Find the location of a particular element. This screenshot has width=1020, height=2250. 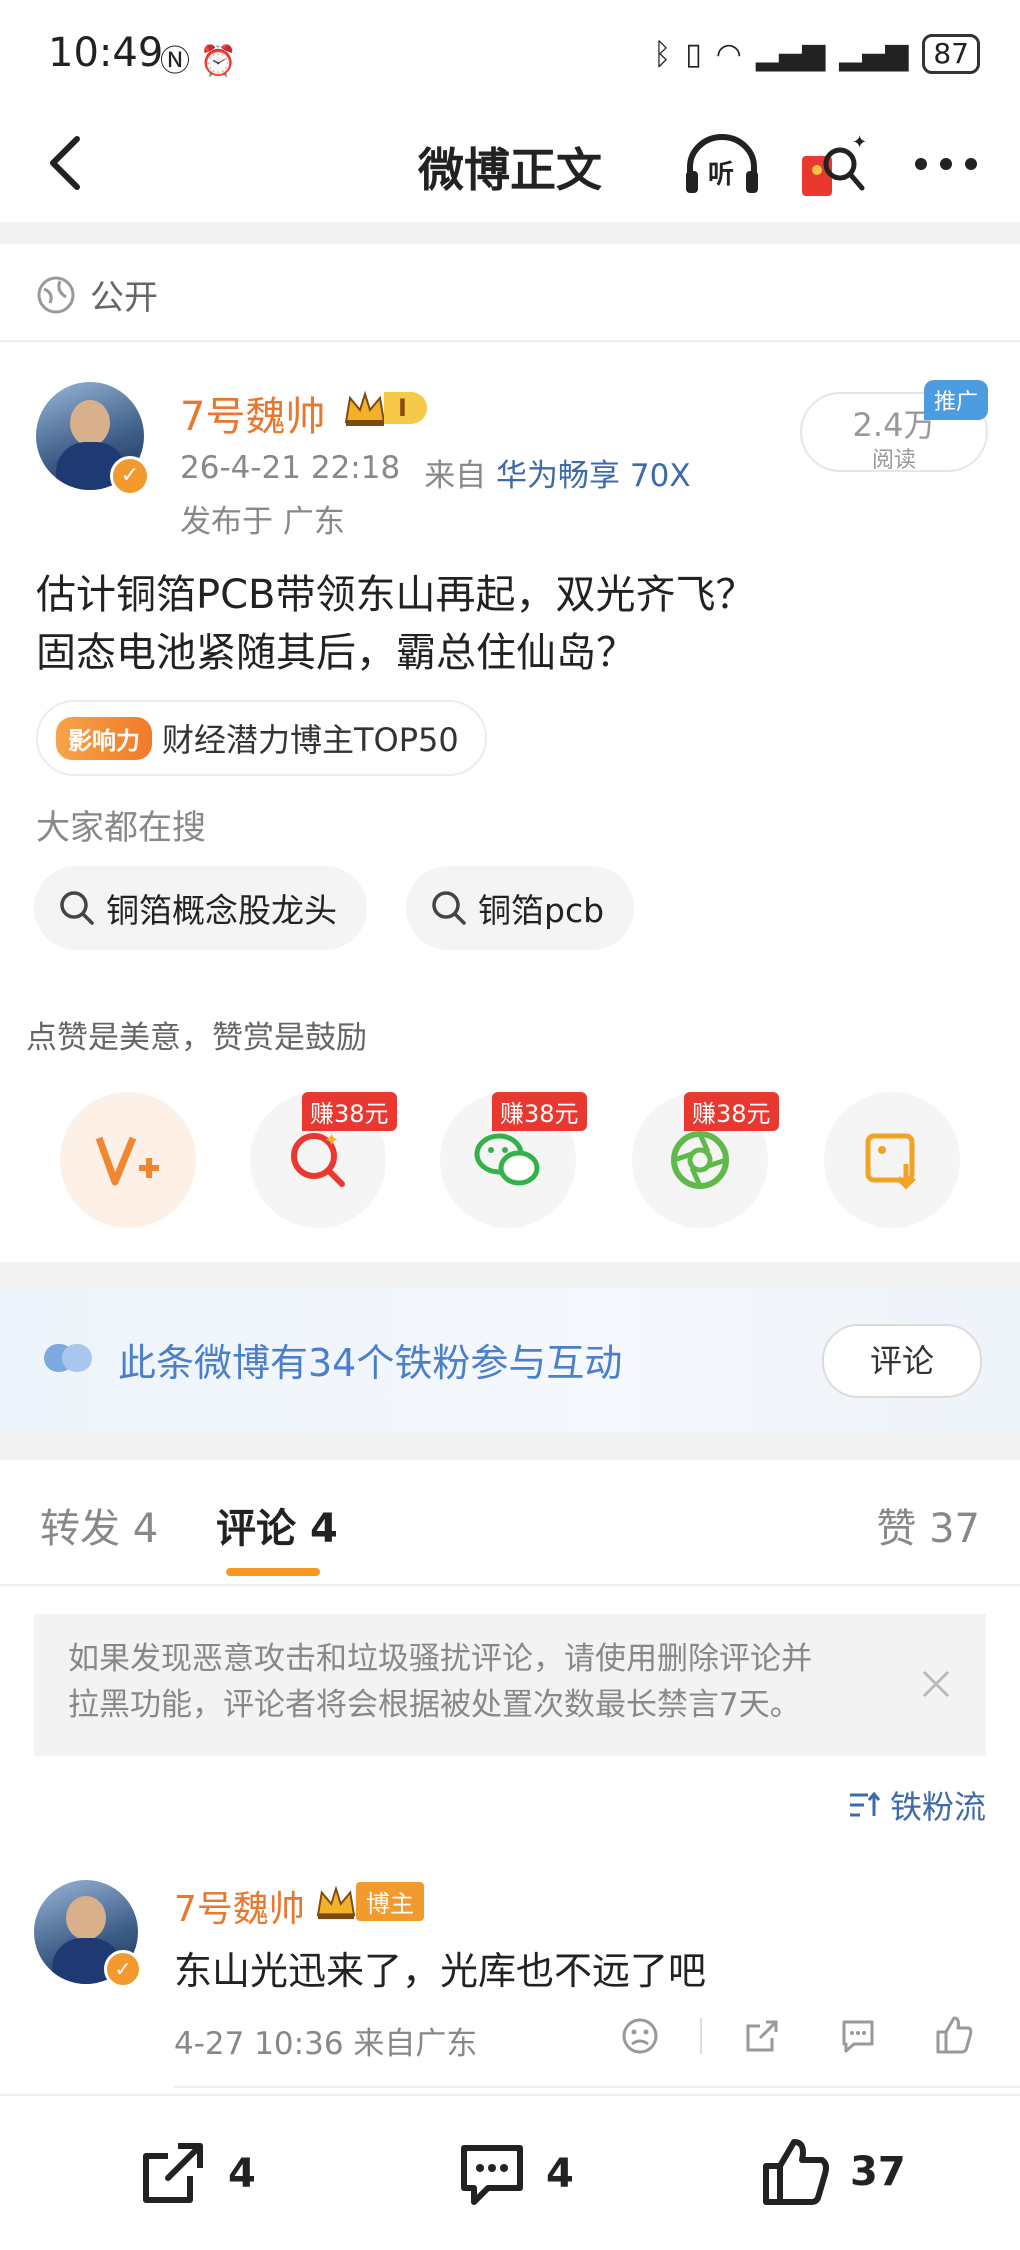

dislike-face-icon is located at coordinates (640, 2036).